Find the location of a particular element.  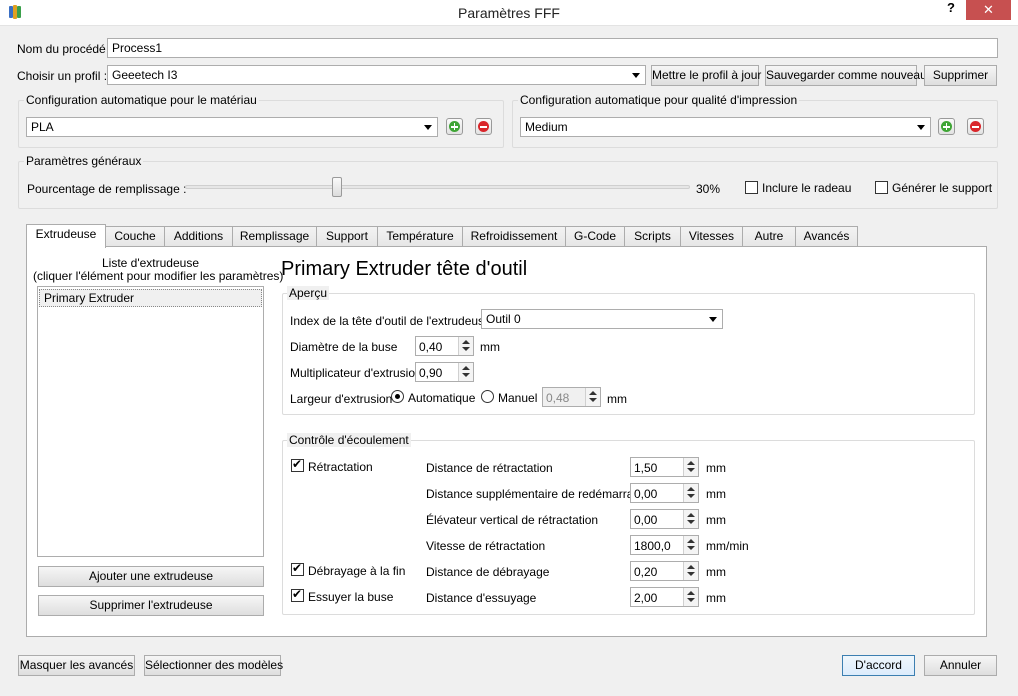

coast-checkbox is located at coordinates (297, 568).